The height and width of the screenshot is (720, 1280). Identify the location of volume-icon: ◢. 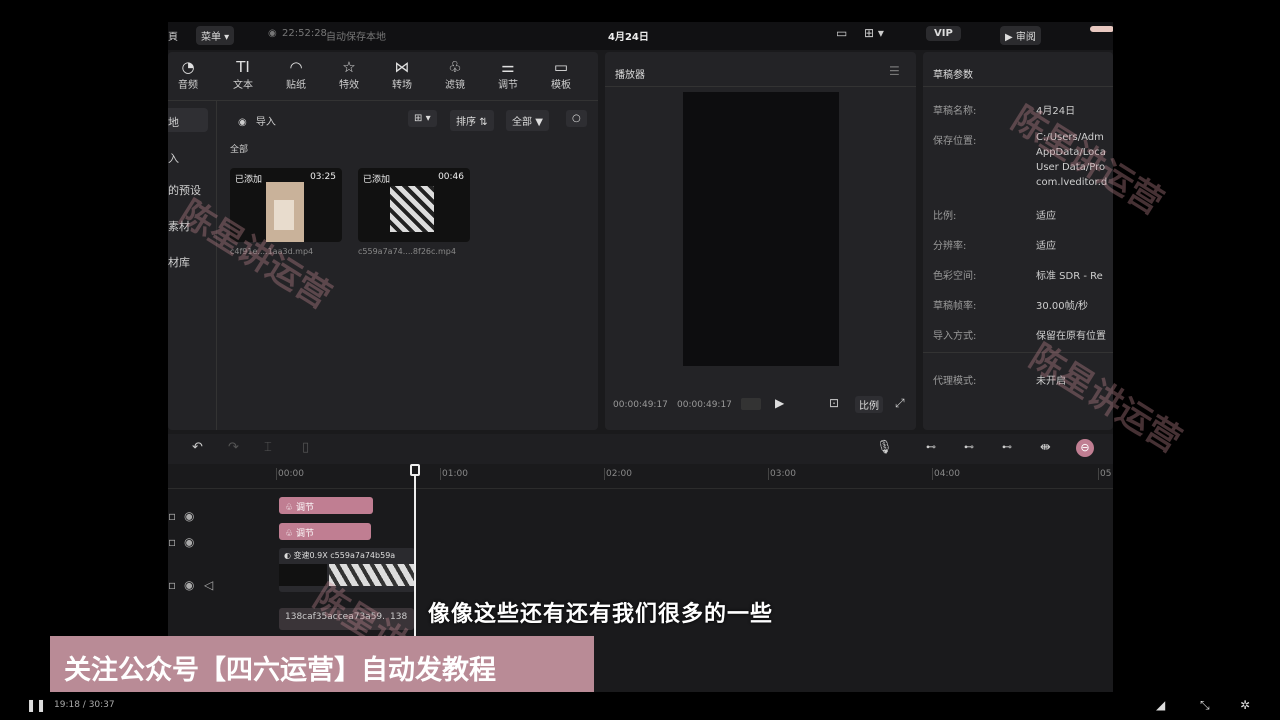
(1160, 705).